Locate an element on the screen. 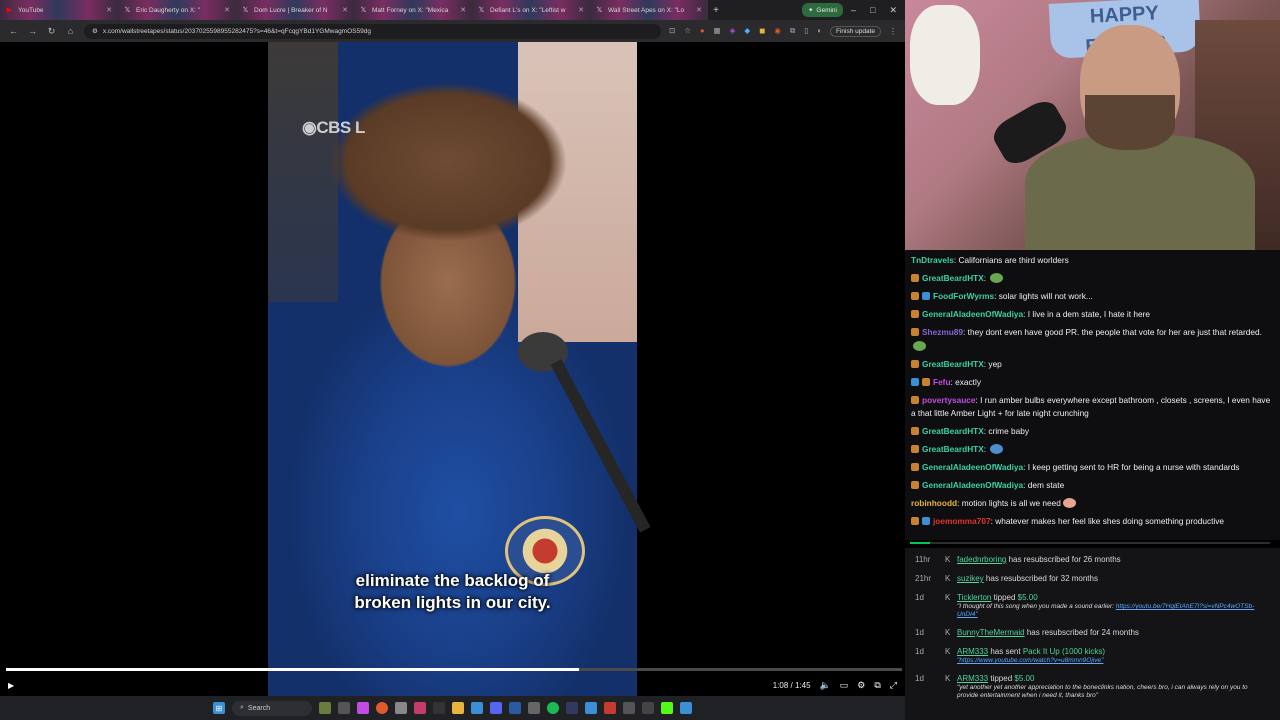  tab-1: 𝕏 Eric Daugherty on X: " ✕ is located at coordinates (177, 10).